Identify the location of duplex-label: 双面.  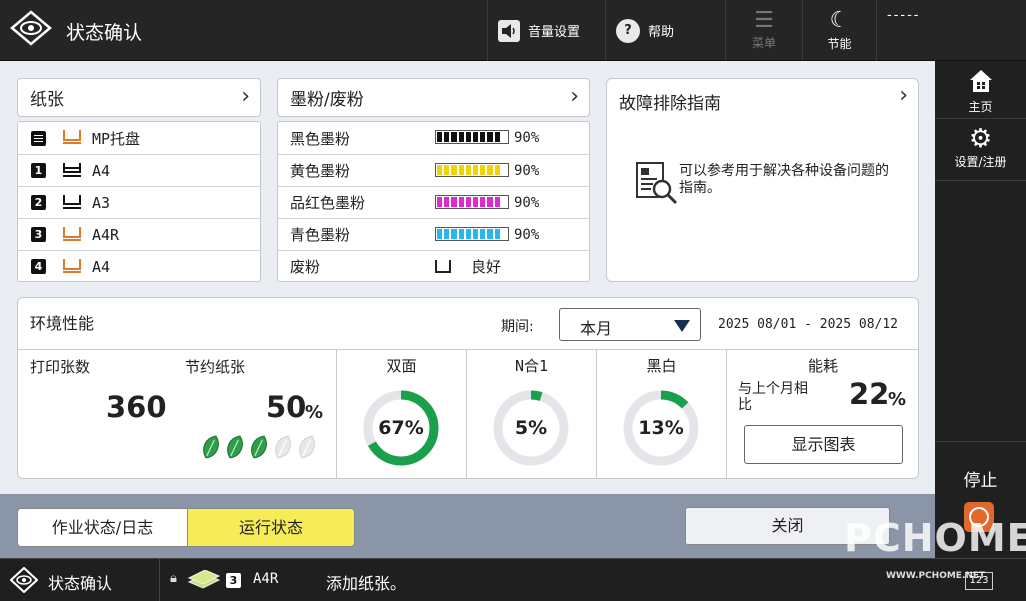
(401, 366).